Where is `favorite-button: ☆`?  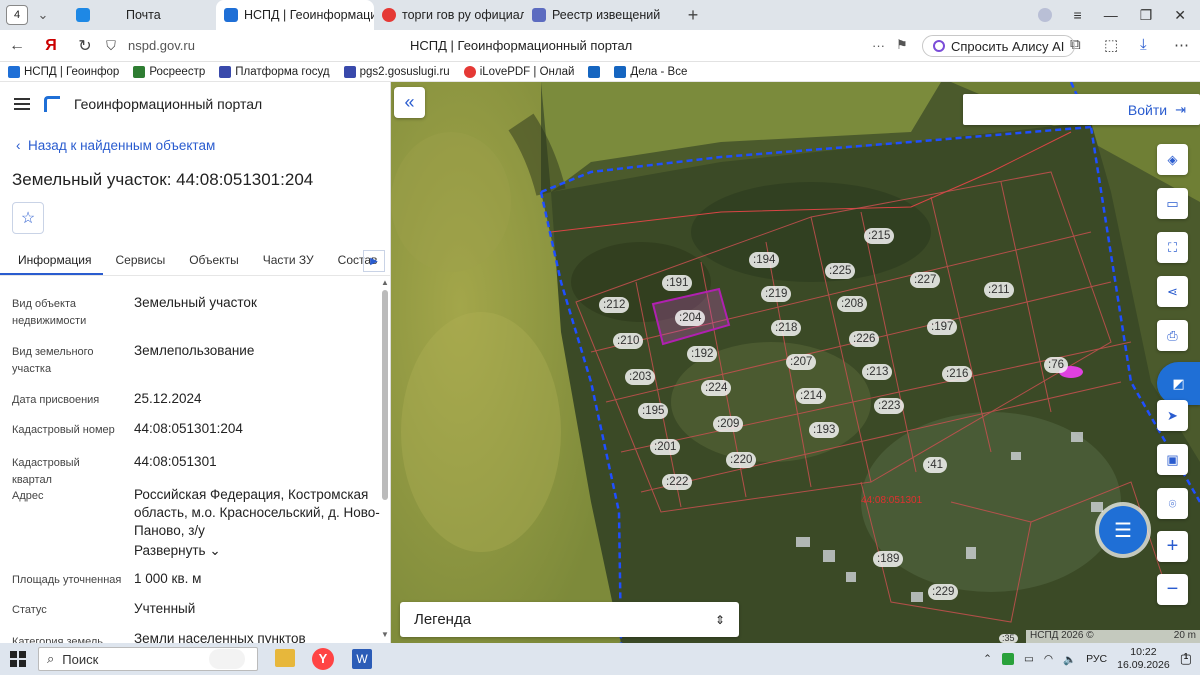 favorite-button: ☆ is located at coordinates (28, 218).